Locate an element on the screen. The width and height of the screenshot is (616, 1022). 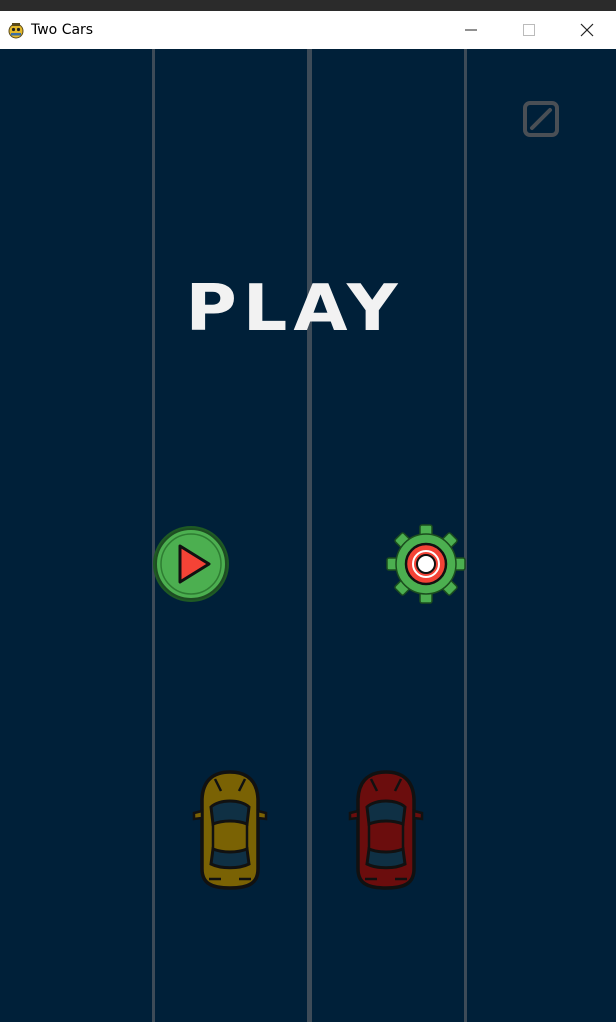
minimize-icon is located at coordinates (471, 30).